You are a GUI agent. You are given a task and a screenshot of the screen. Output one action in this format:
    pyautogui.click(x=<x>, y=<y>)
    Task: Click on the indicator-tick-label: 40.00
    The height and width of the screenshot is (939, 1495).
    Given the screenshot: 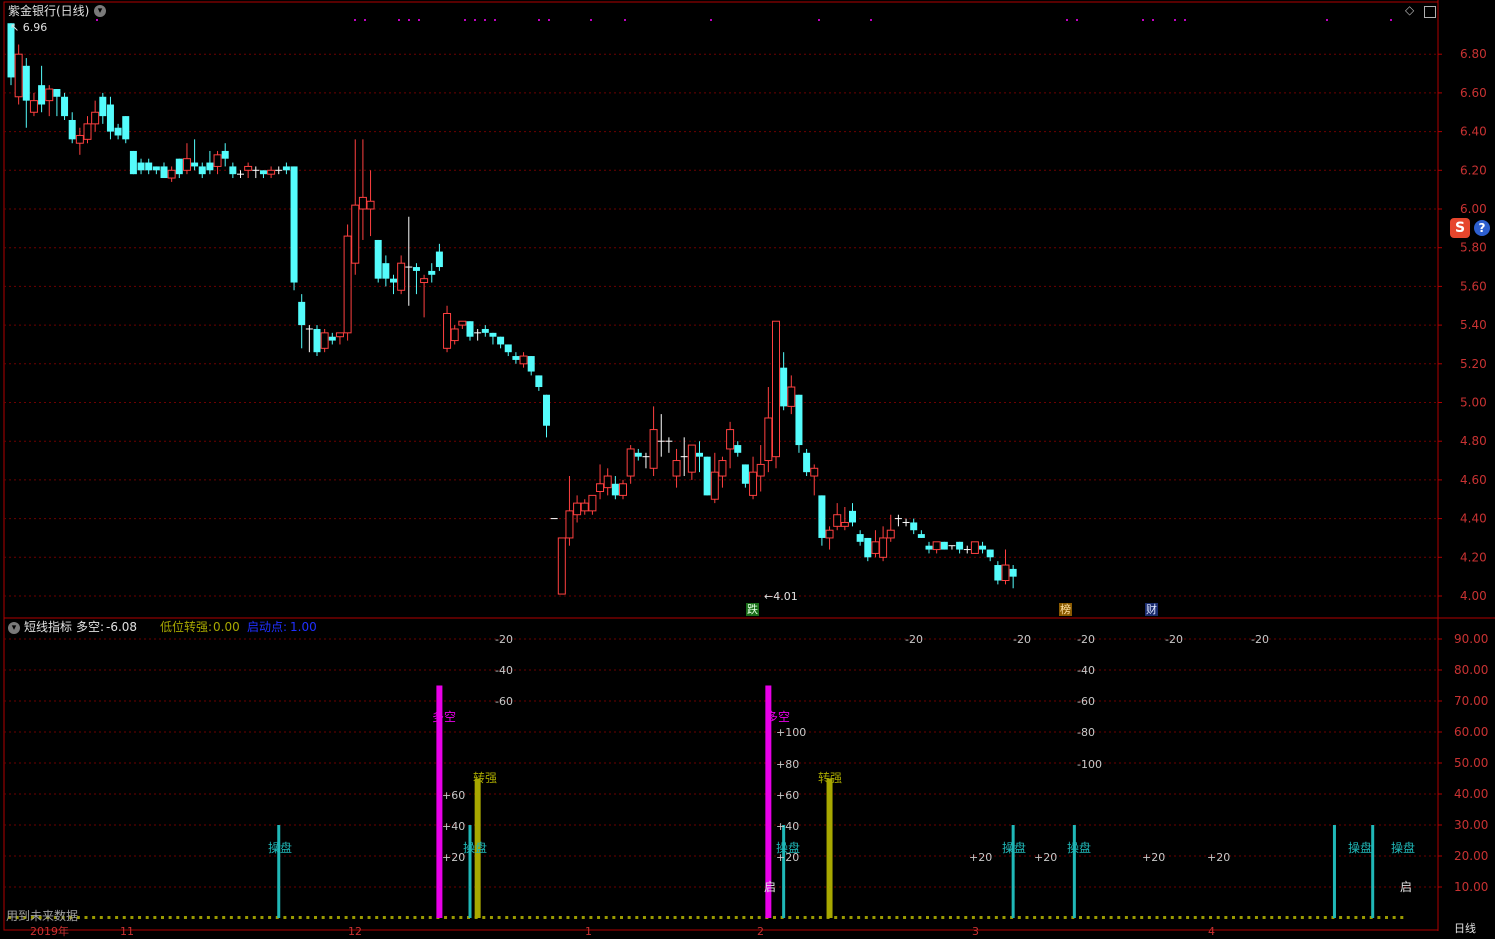 What is the action you would take?
    pyautogui.click(x=1471, y=794)
    